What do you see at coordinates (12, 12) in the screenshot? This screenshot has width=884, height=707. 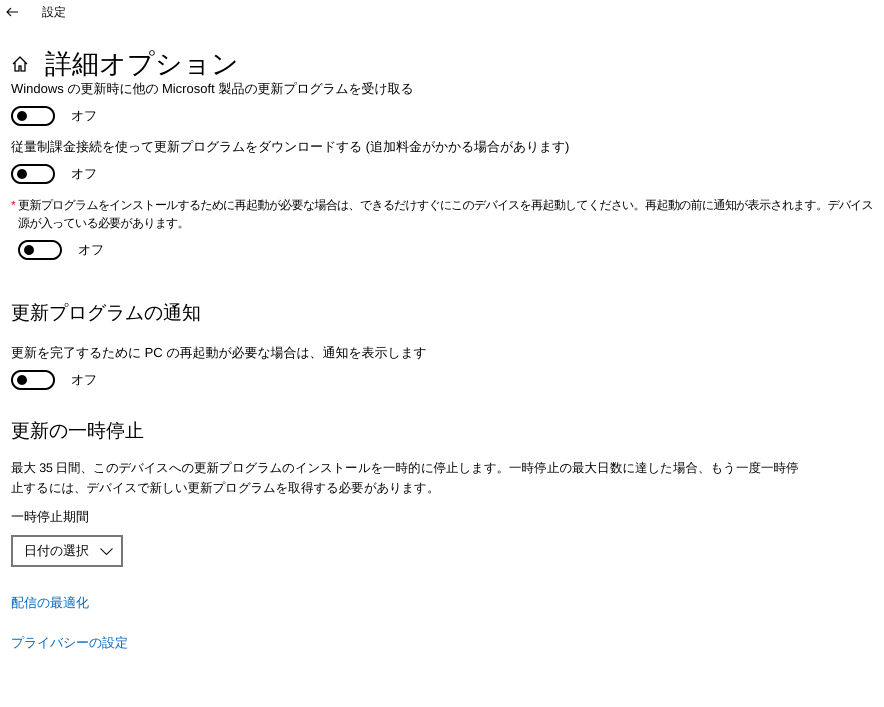 I see `back-arrow-icon` at bounding box center [12, 12].